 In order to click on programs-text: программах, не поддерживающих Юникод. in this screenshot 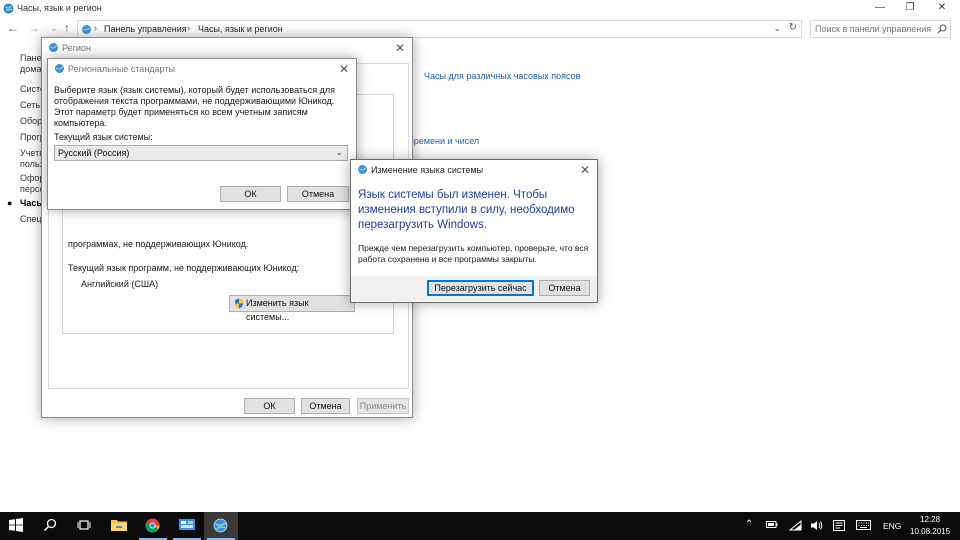, I will do `click(158, 244)`.